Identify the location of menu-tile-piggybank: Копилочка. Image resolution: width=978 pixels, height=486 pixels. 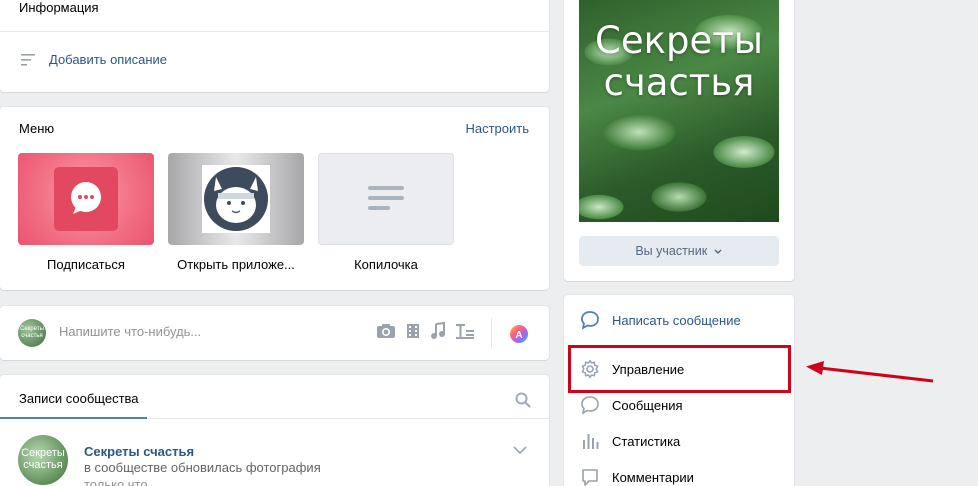
(386, 212).